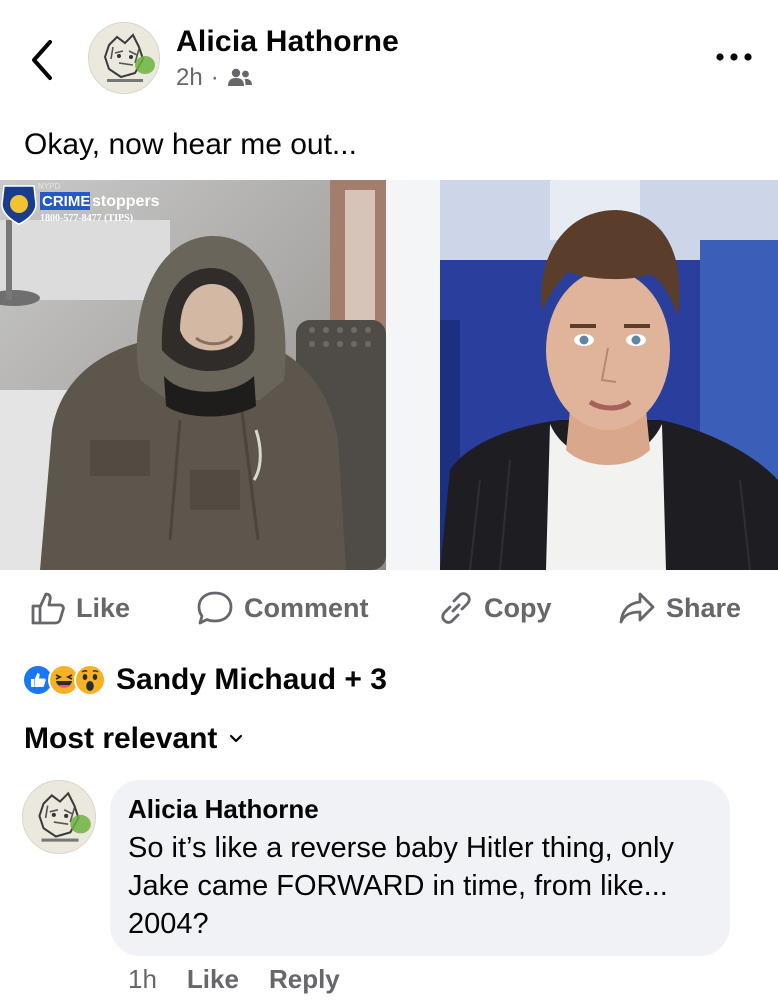  Describe the element at coordinates (239, 77) in the screenshot. I see `friends-icon` at that location.